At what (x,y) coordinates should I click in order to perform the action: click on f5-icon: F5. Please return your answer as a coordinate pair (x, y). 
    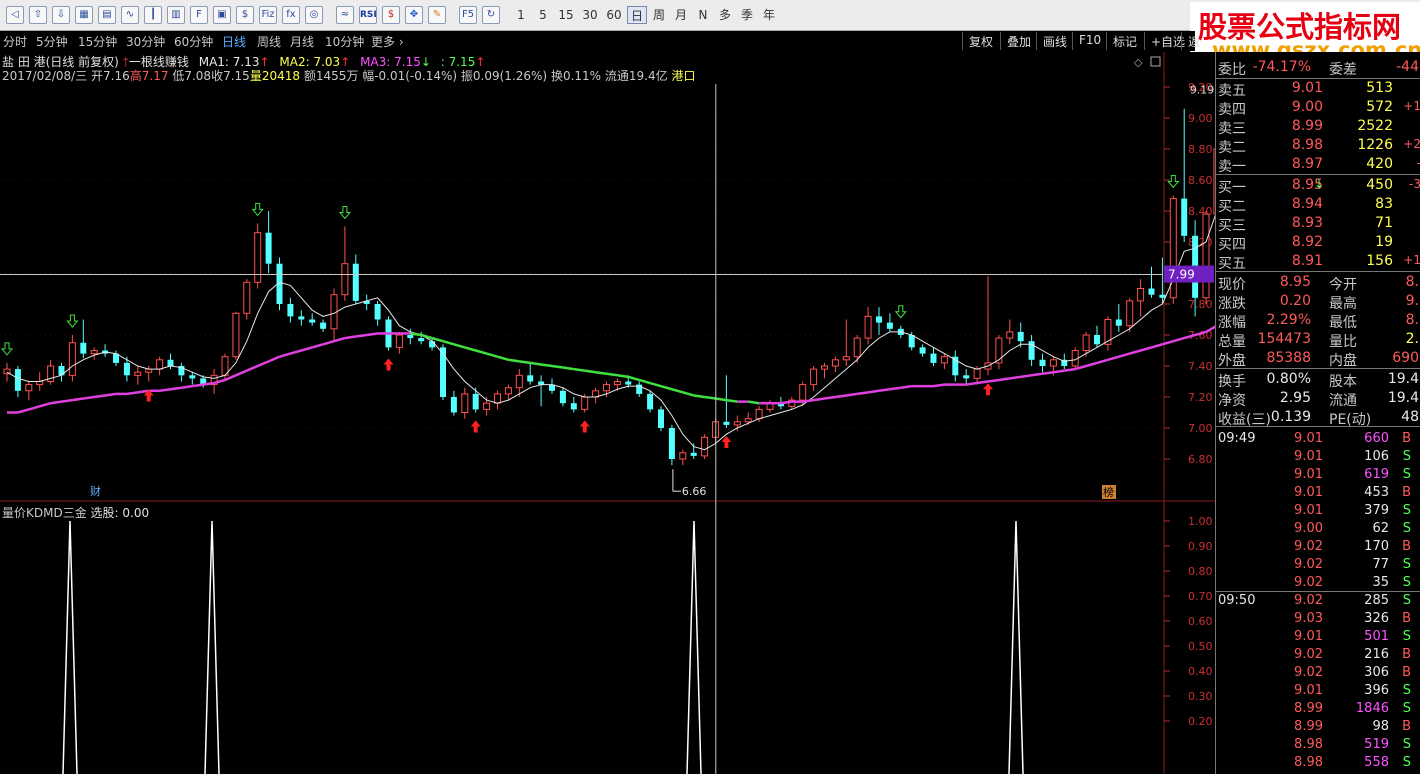
    Looking at the image, I should click on (468, 15).